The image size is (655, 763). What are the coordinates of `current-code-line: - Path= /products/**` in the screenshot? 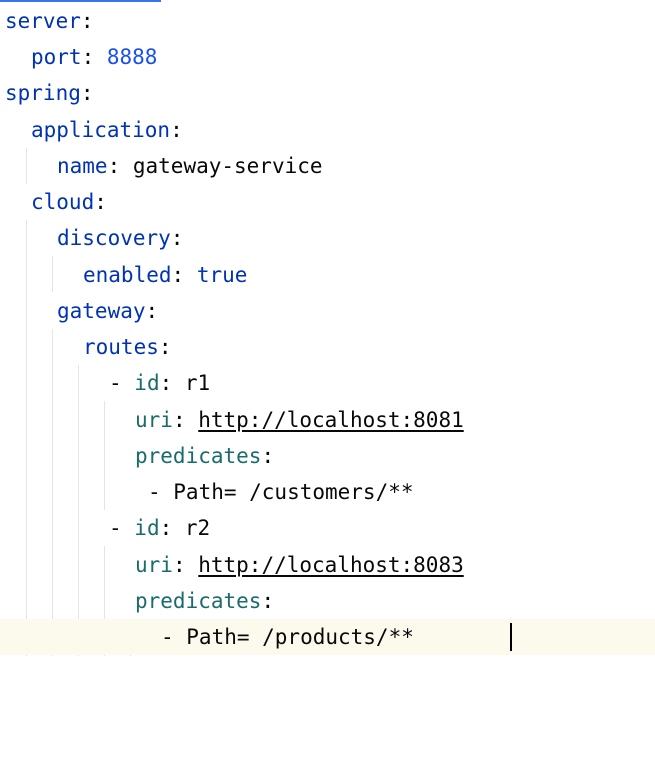 It's located at (327, 637).